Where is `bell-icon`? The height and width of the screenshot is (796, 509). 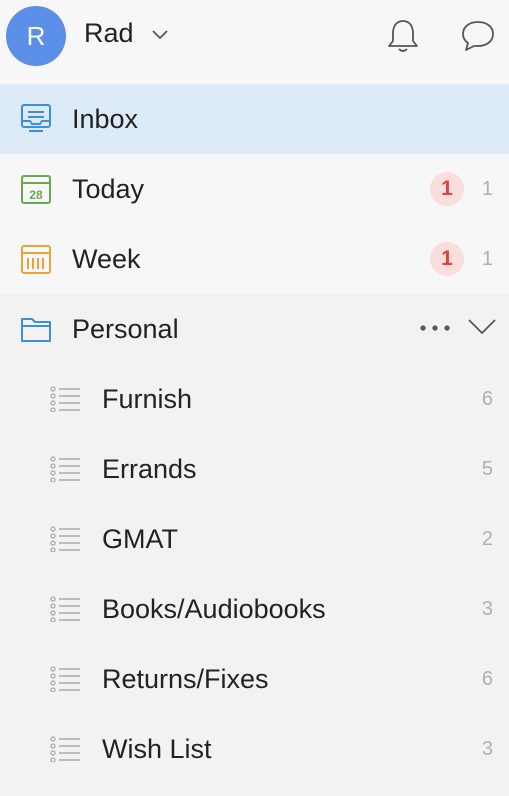 bell-icon is located at coordinates (403, 36).